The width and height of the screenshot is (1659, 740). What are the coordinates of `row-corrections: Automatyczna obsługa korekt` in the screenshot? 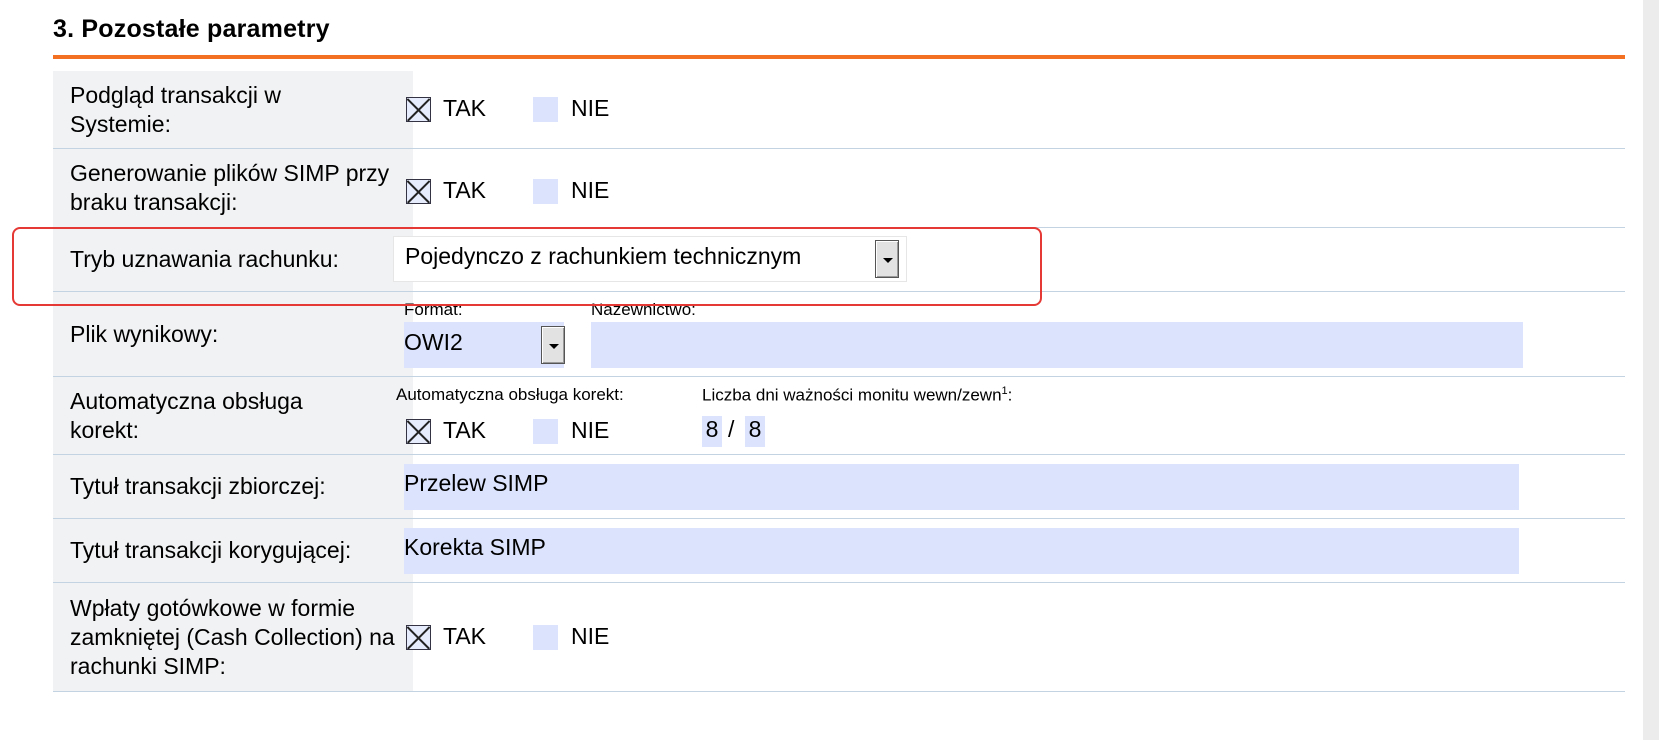 It's located at (839, 416).